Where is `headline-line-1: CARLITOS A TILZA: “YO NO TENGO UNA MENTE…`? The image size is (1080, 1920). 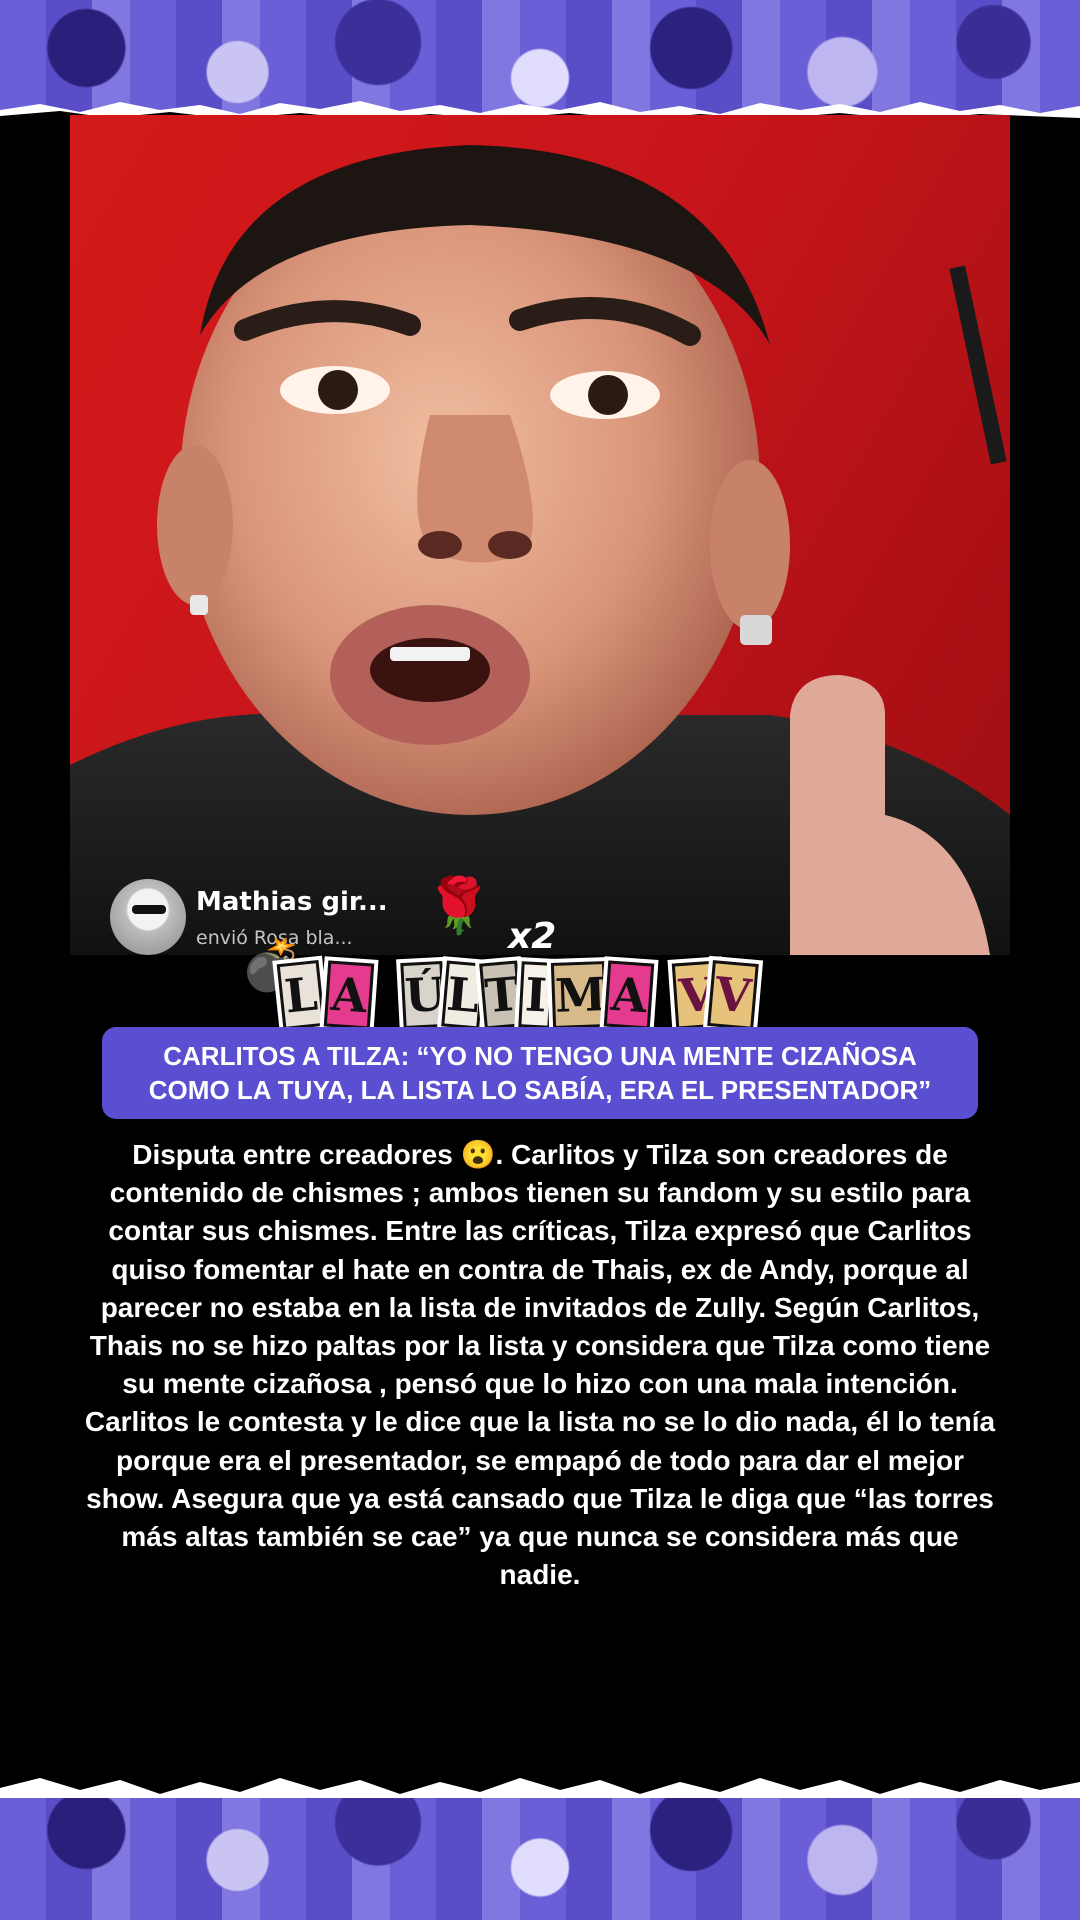 headline-line-1: CARLITOS A TILZA: “YO NO TENGO UNA MENTE… is located at coordinates (540, 1056).